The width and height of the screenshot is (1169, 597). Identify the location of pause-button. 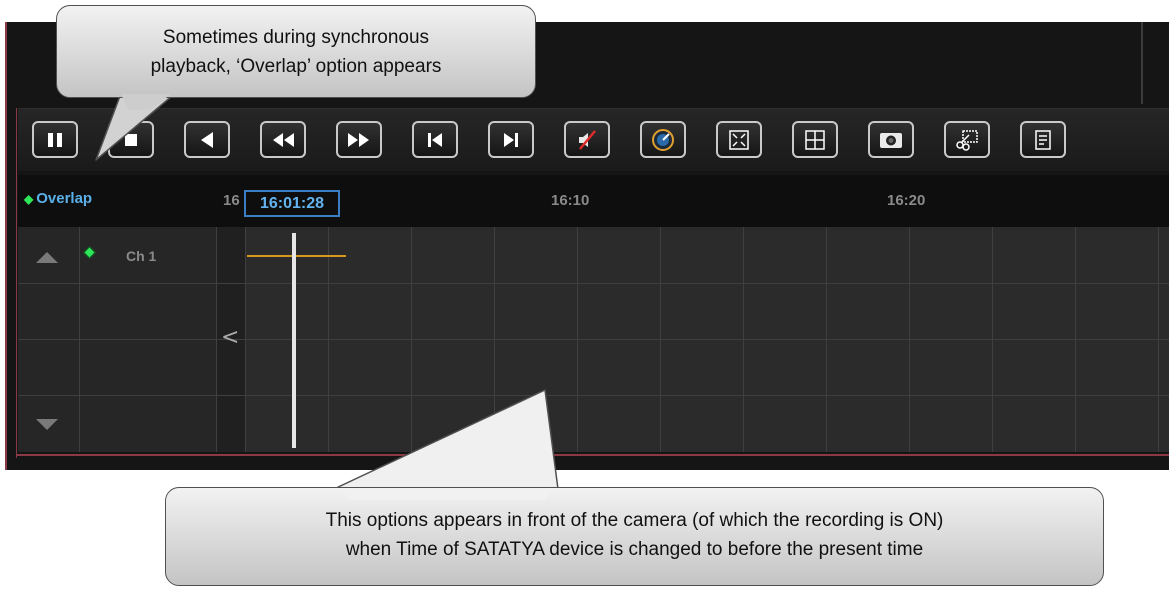
(55, 139).